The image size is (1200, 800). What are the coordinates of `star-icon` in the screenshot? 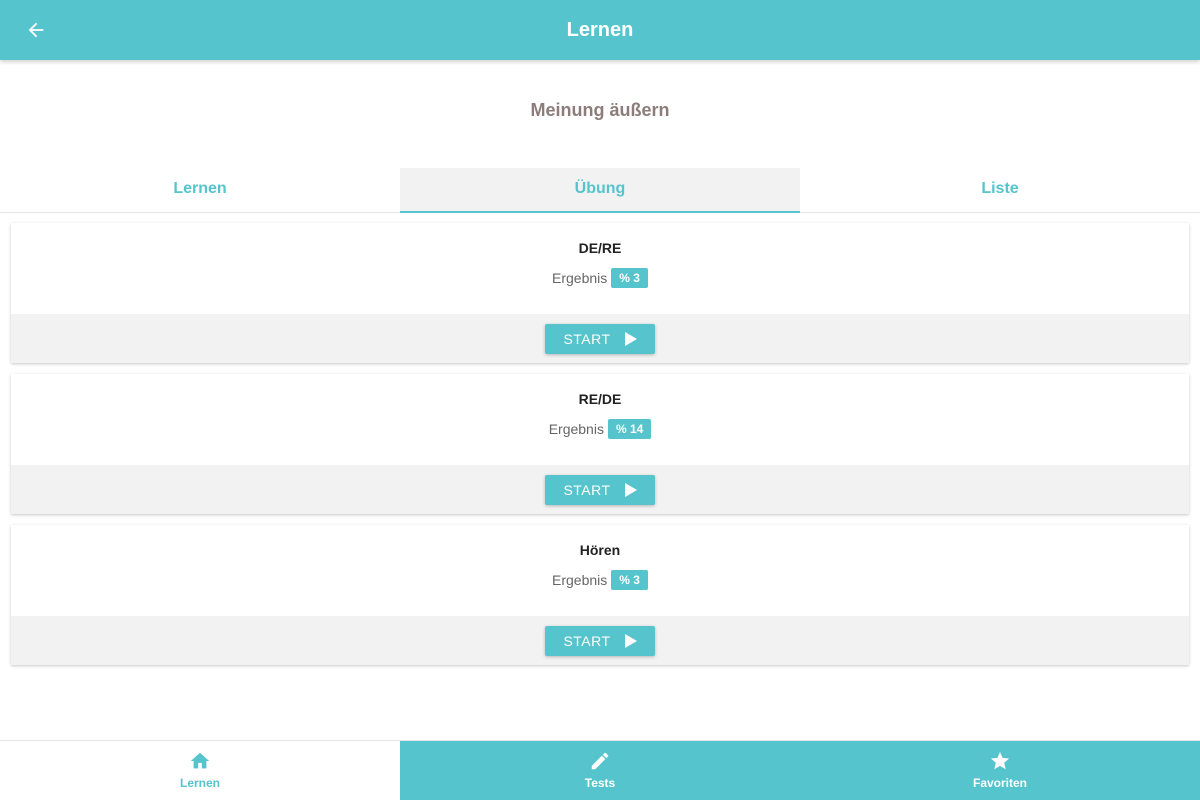 It's located at (1000, 761).